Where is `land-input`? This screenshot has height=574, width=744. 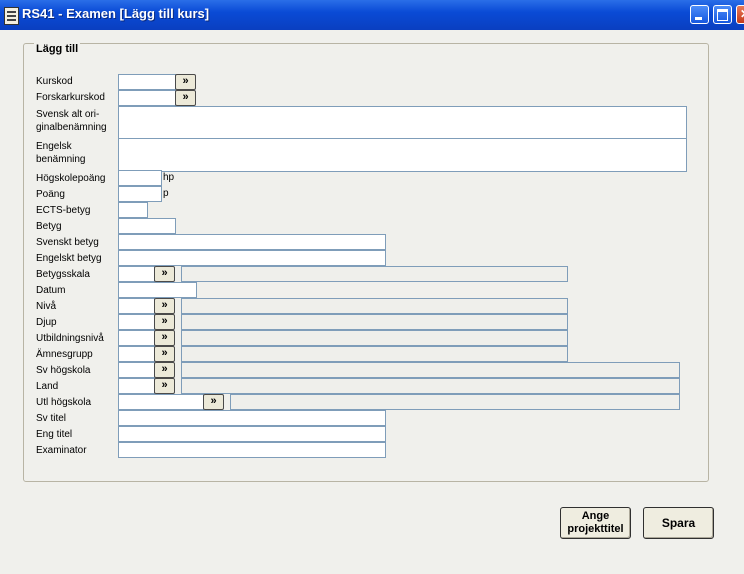
land-input is located at coordinates (136, 386).